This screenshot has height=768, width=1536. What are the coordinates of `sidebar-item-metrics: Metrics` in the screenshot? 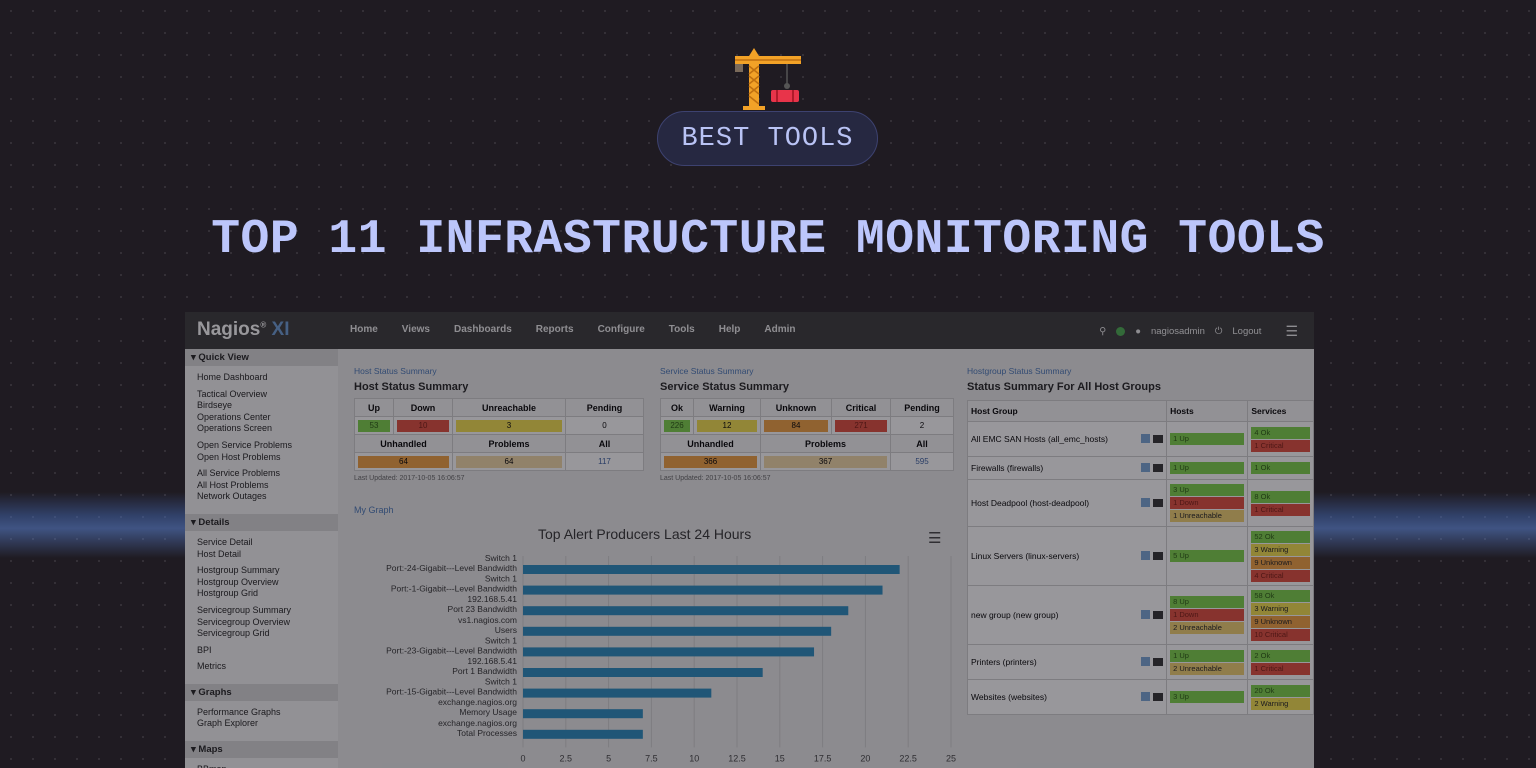 It's located at (261, 667).